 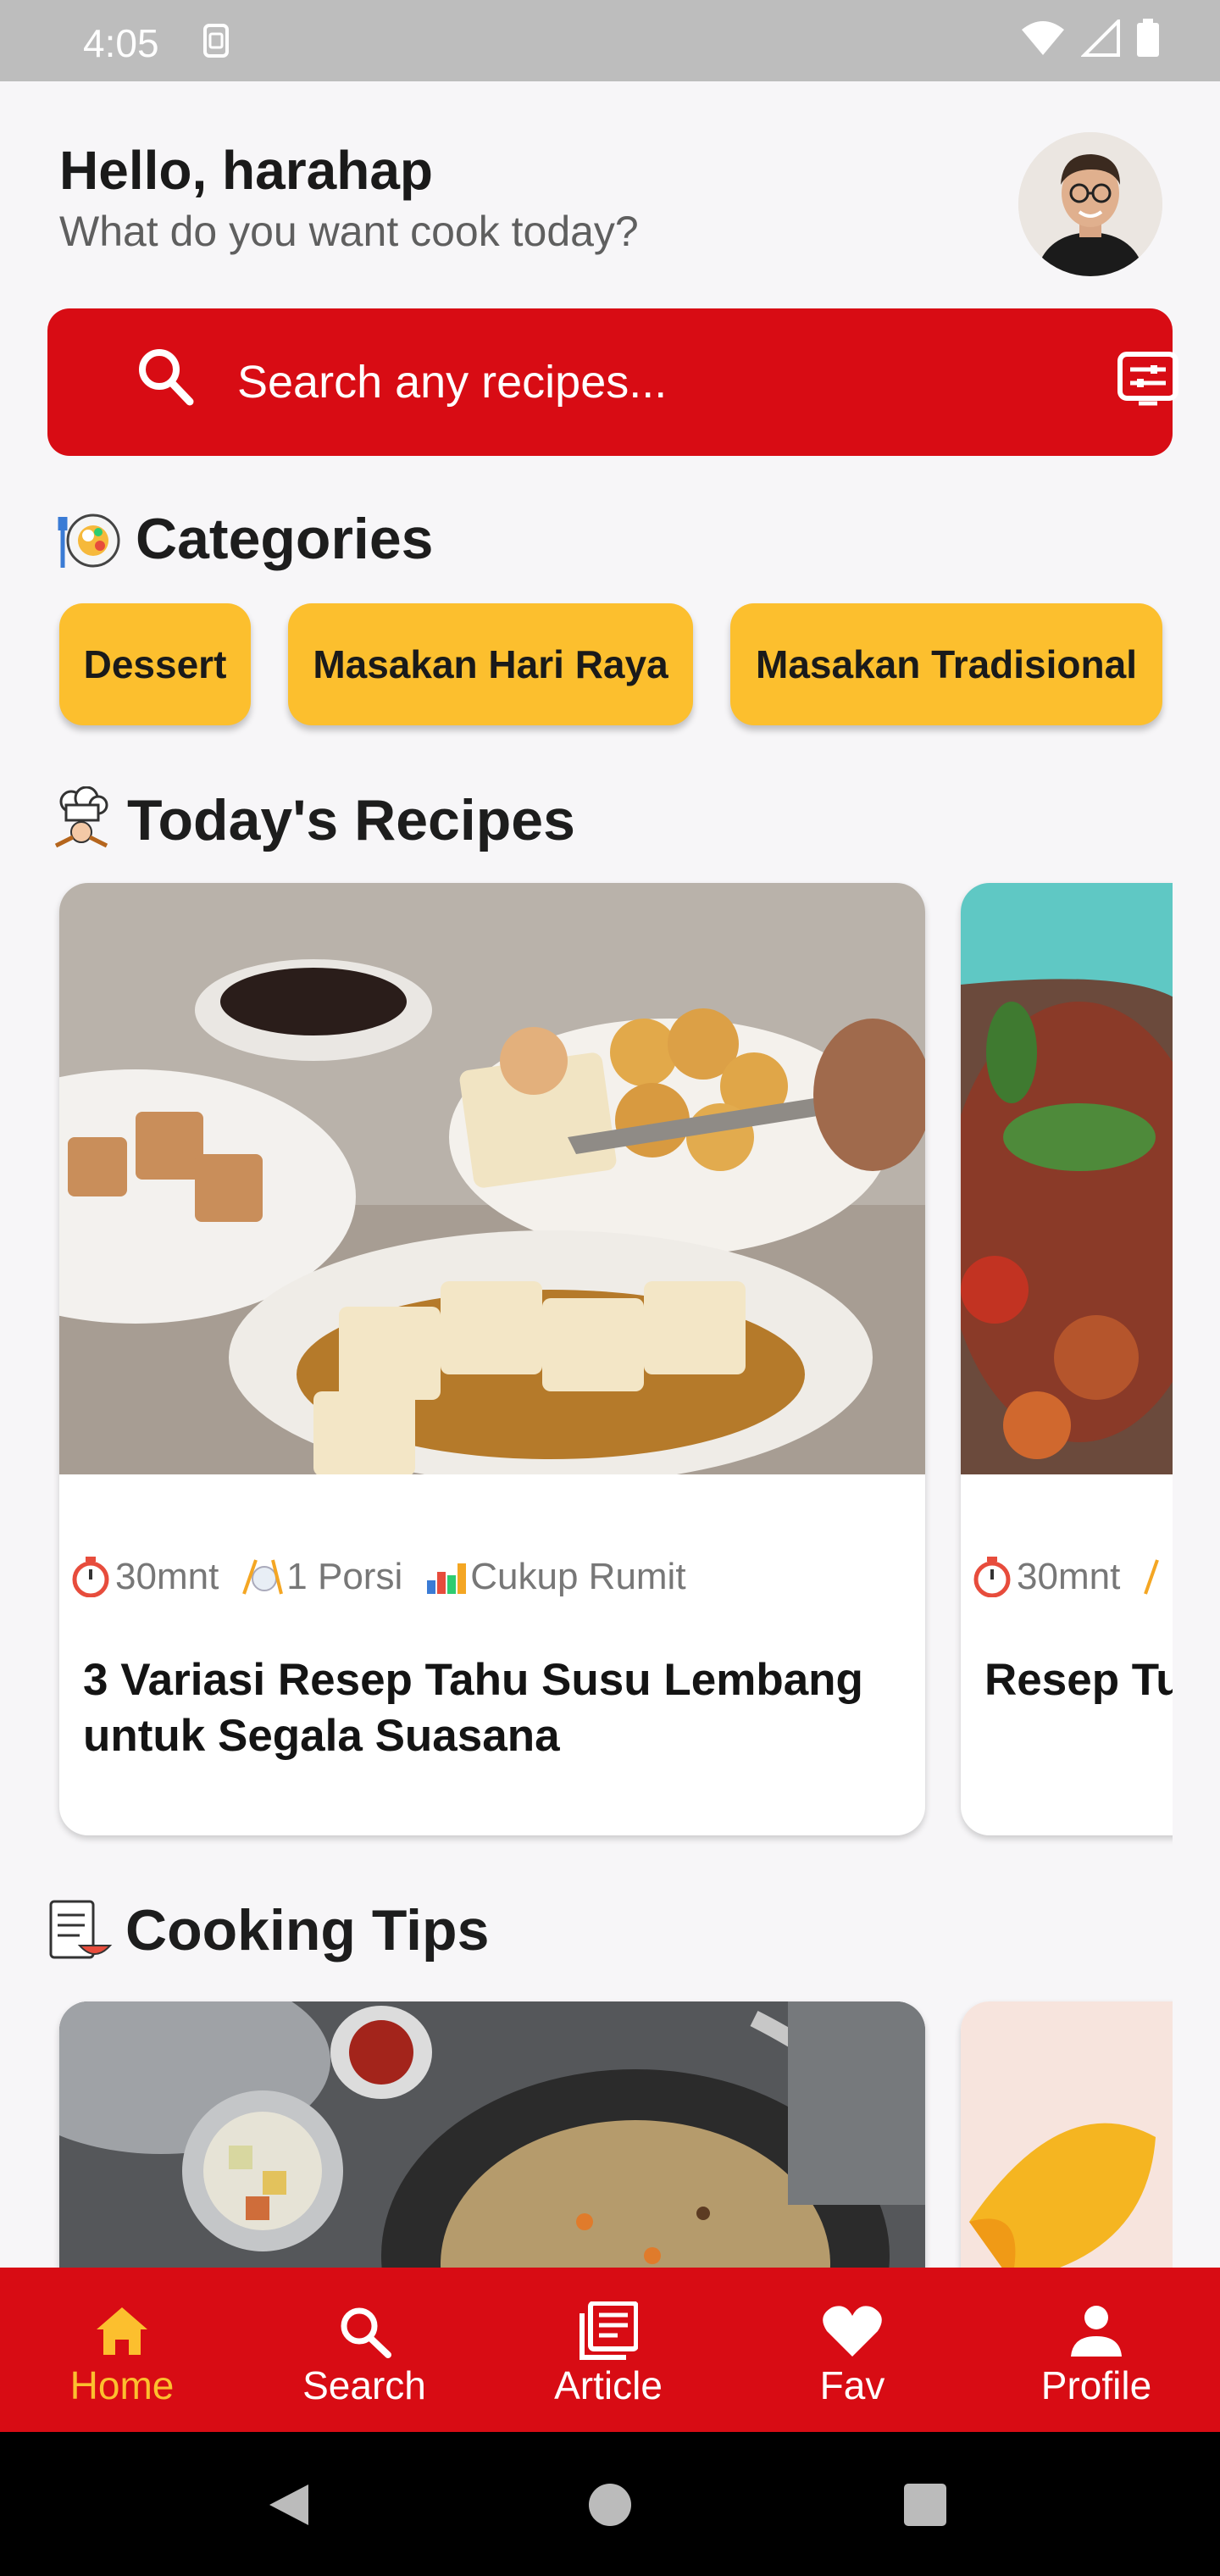 I want to click on categories-title: Categories, so click(x=285, y=539).